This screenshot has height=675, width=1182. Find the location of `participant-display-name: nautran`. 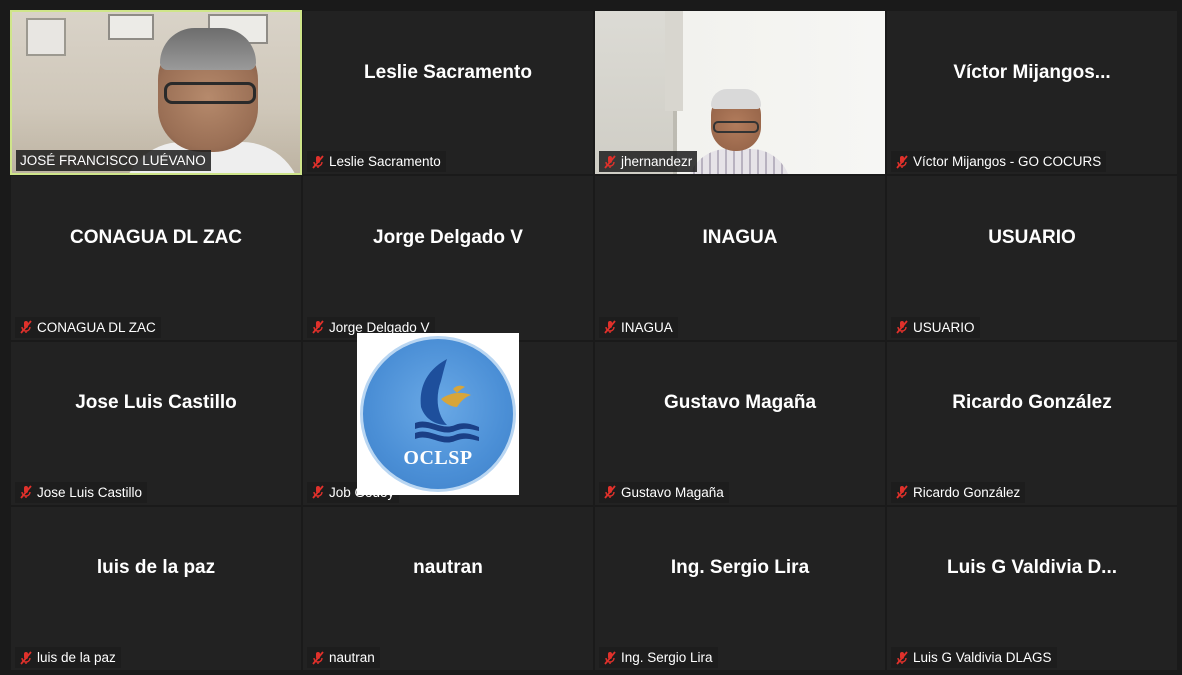

participant-display-name: nautran is located at coordinates (448, 568).